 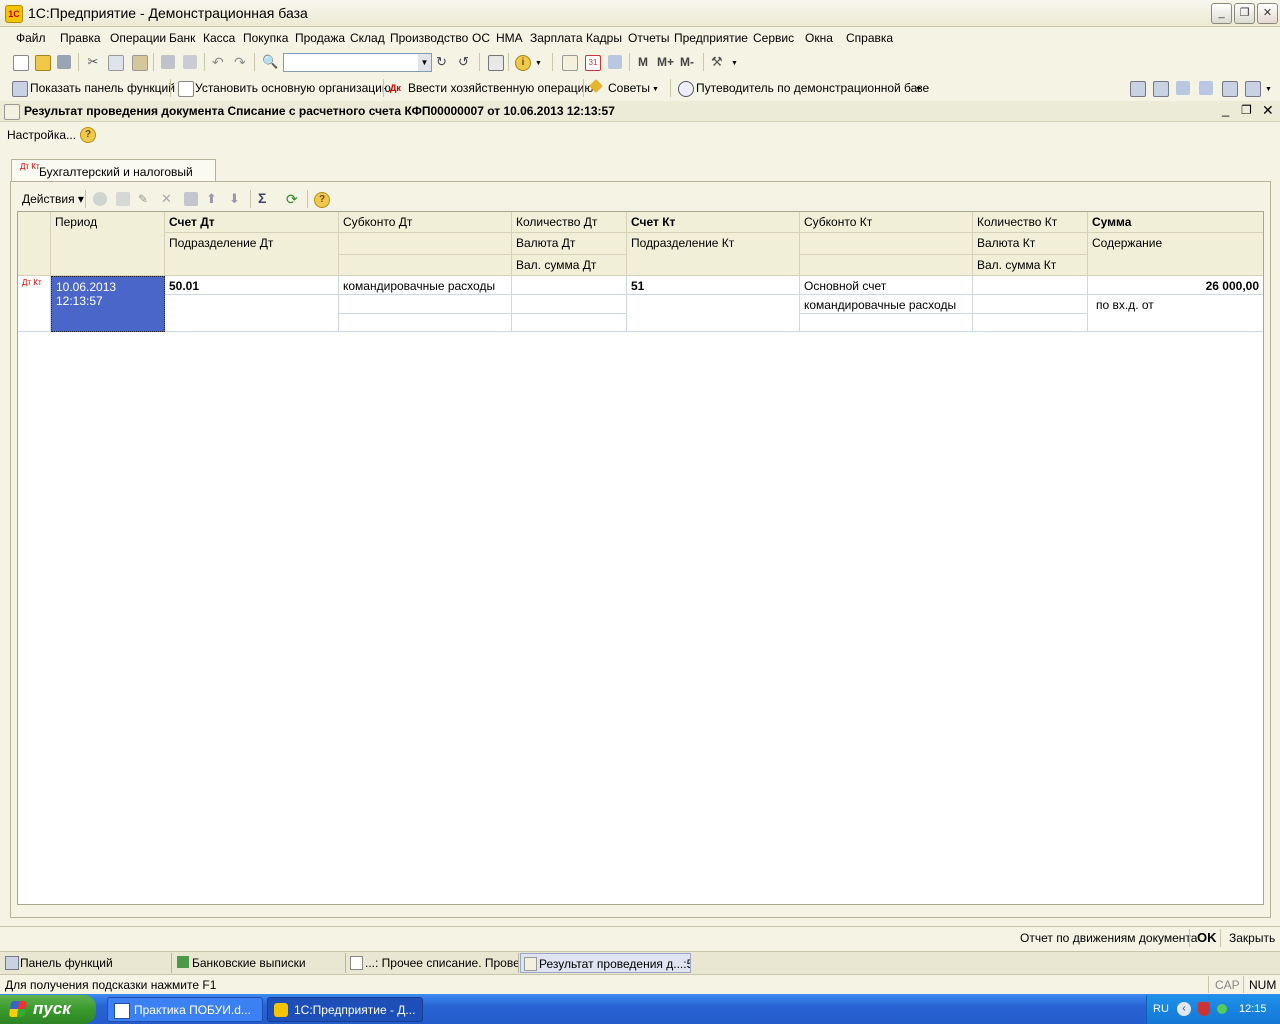 I want to click on memory-plus-button: M+, so click(x=665, y=62).